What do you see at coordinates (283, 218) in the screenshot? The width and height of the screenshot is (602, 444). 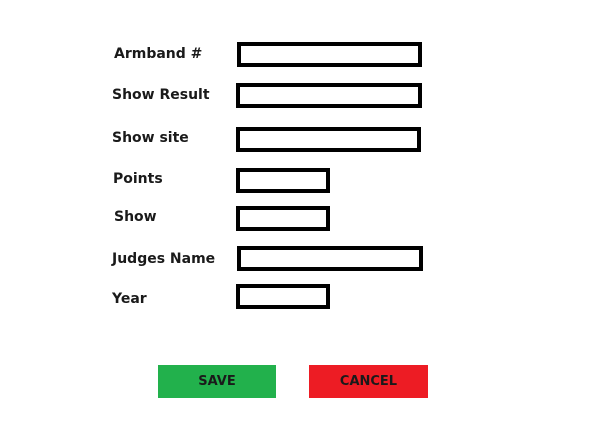 I see `show-input` at bounding box center [283, 218].